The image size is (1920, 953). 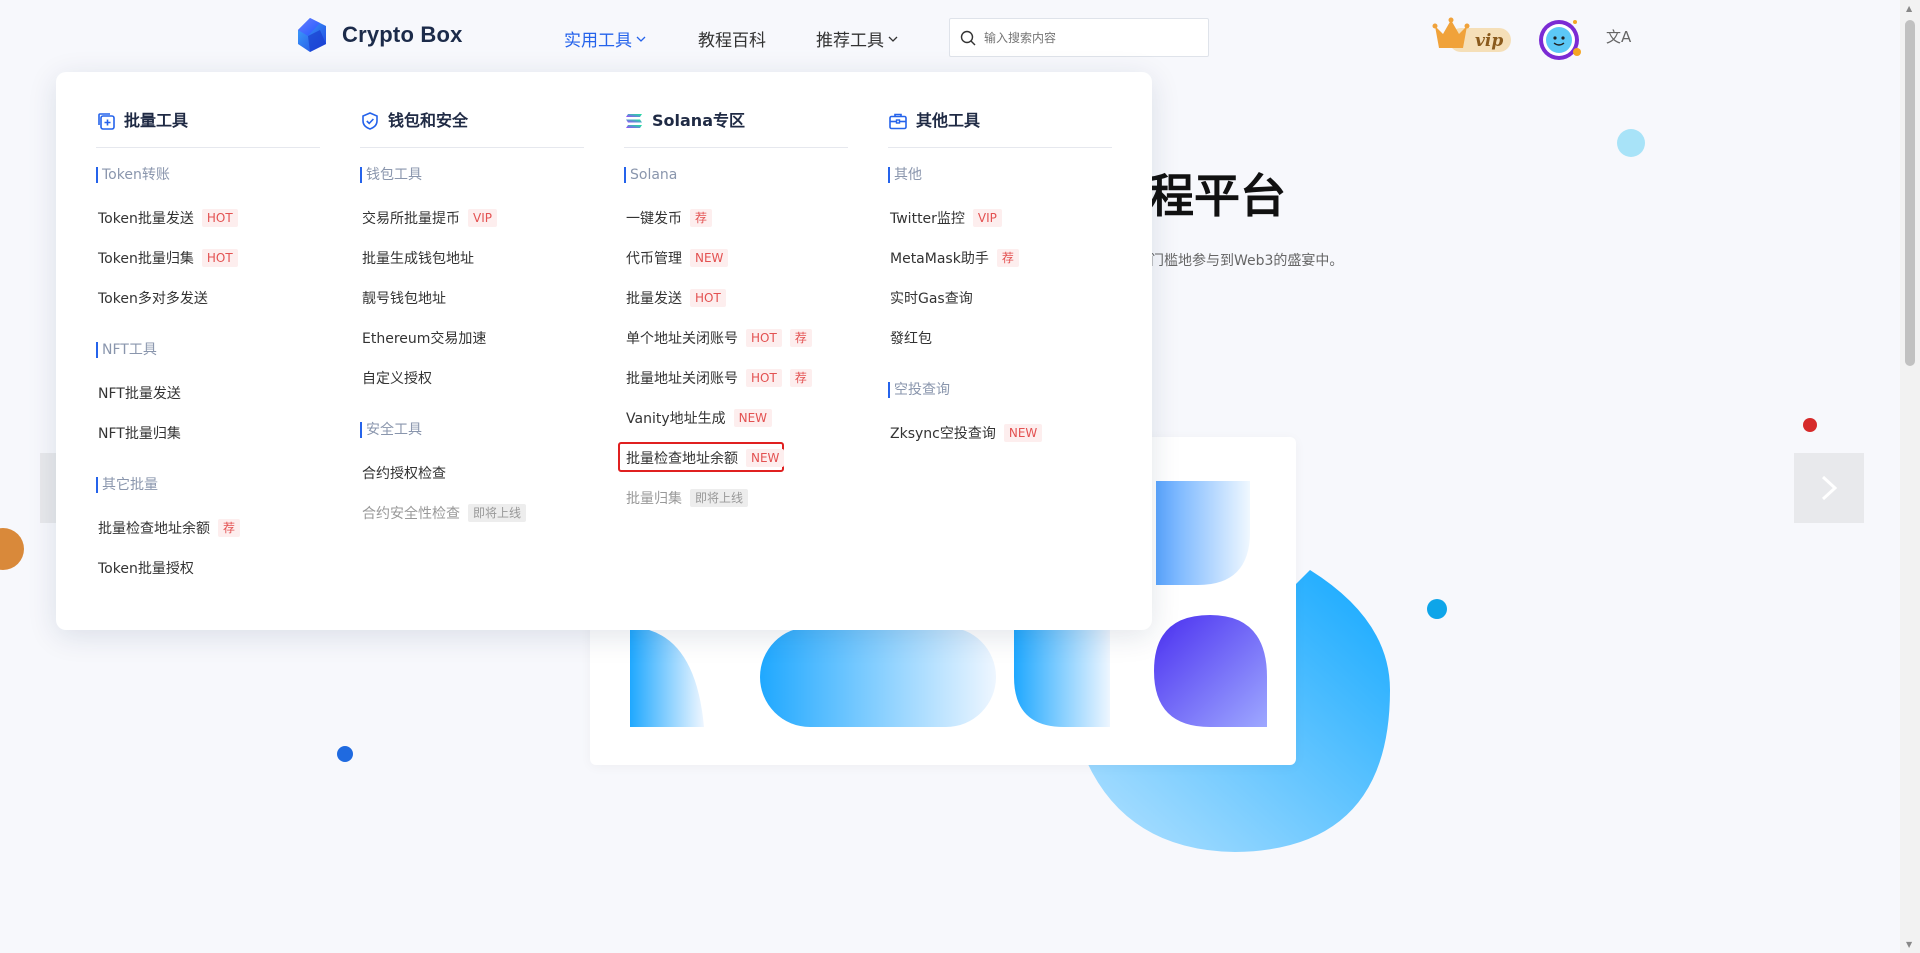 I want to click on column-header: Solana专区, so click(x=736, y=129).